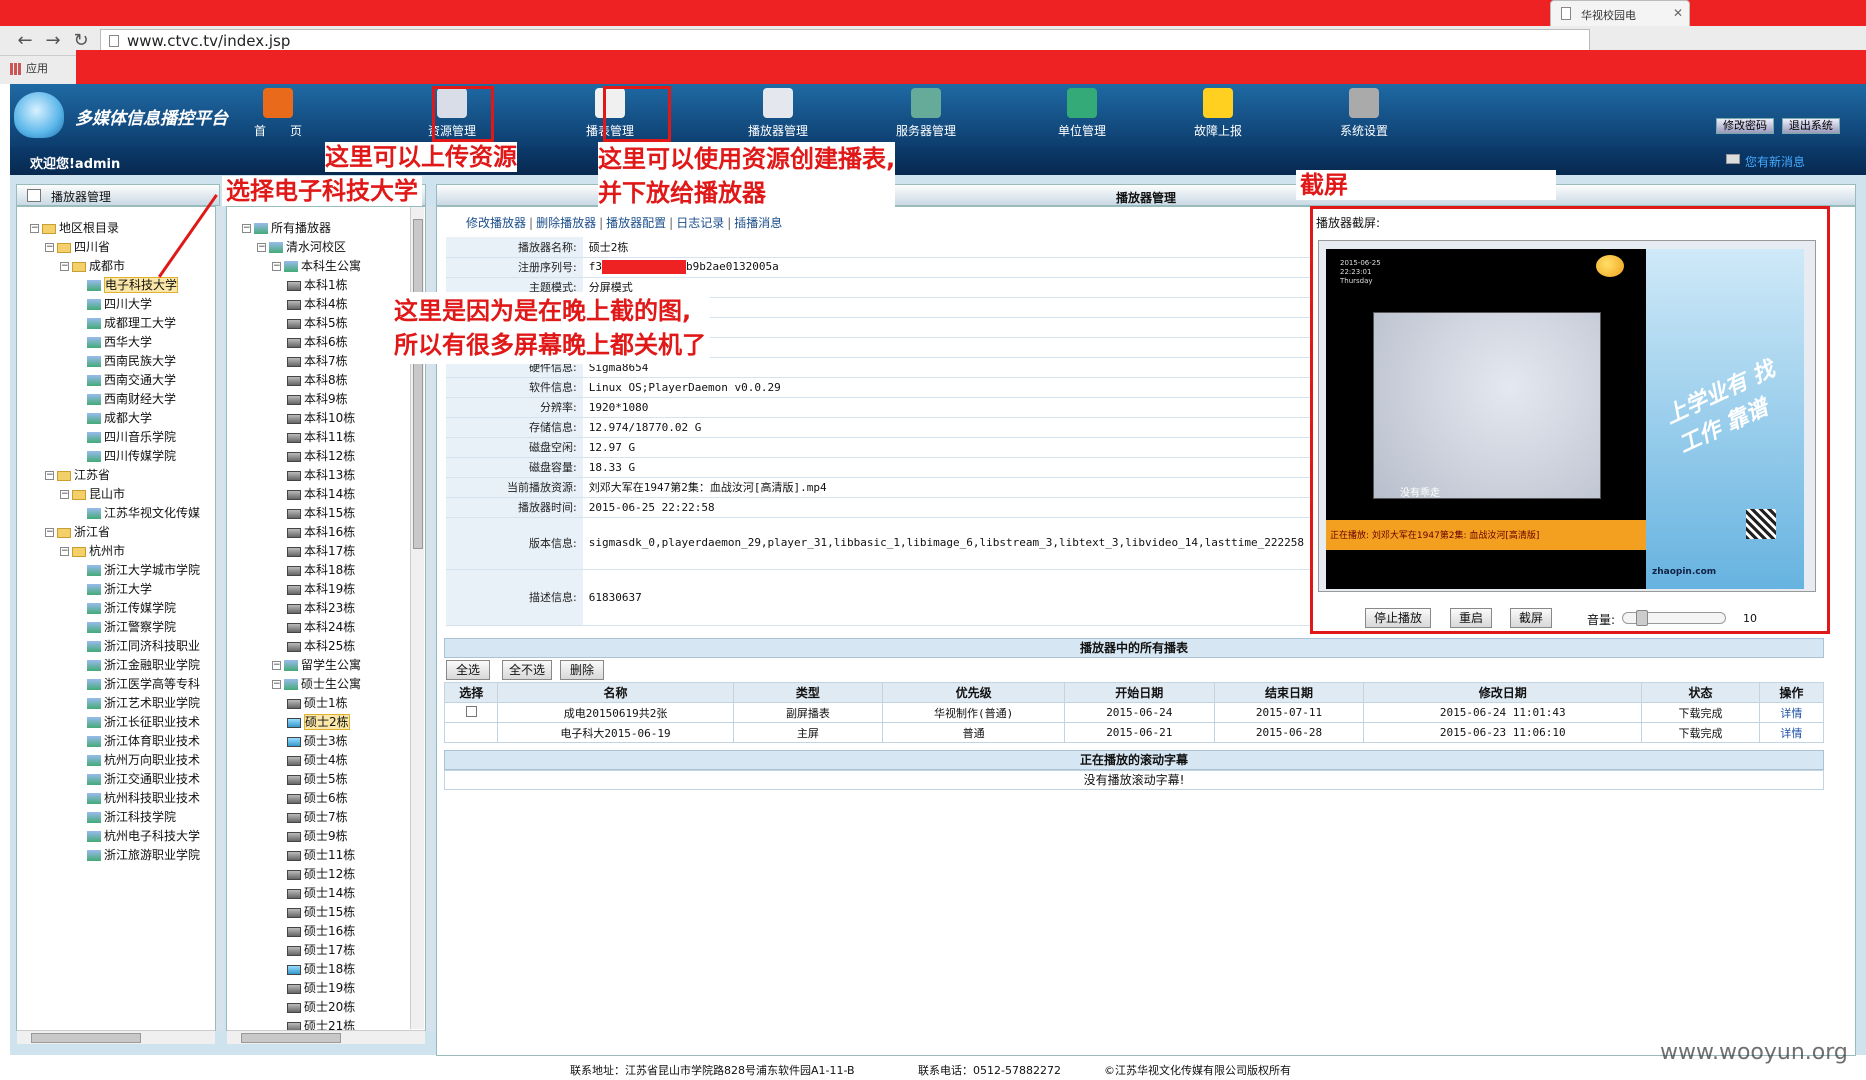 The width and height of the screenshot is (1866, 1080). What do you see at coordinates (125, 608) in the screenshot?
I see `tree-item: −浙江传媒学院` at bounding box center [125, 608].